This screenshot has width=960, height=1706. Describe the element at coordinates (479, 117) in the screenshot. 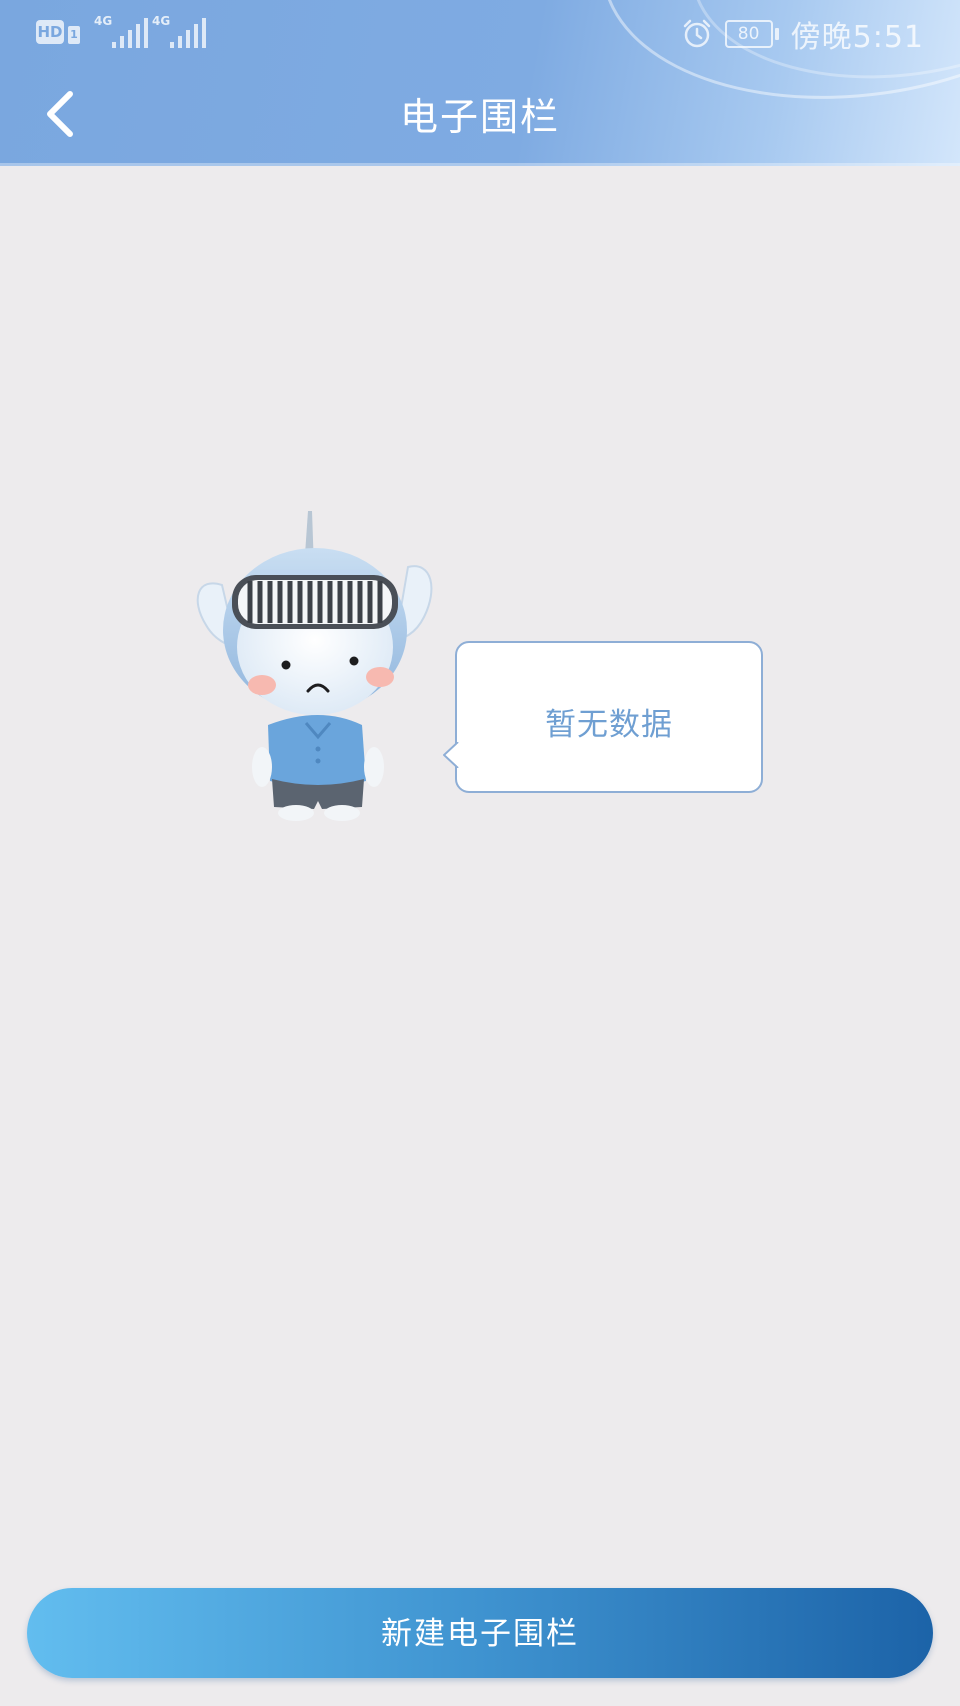

I see `page-title: 电子围栏` at that location.